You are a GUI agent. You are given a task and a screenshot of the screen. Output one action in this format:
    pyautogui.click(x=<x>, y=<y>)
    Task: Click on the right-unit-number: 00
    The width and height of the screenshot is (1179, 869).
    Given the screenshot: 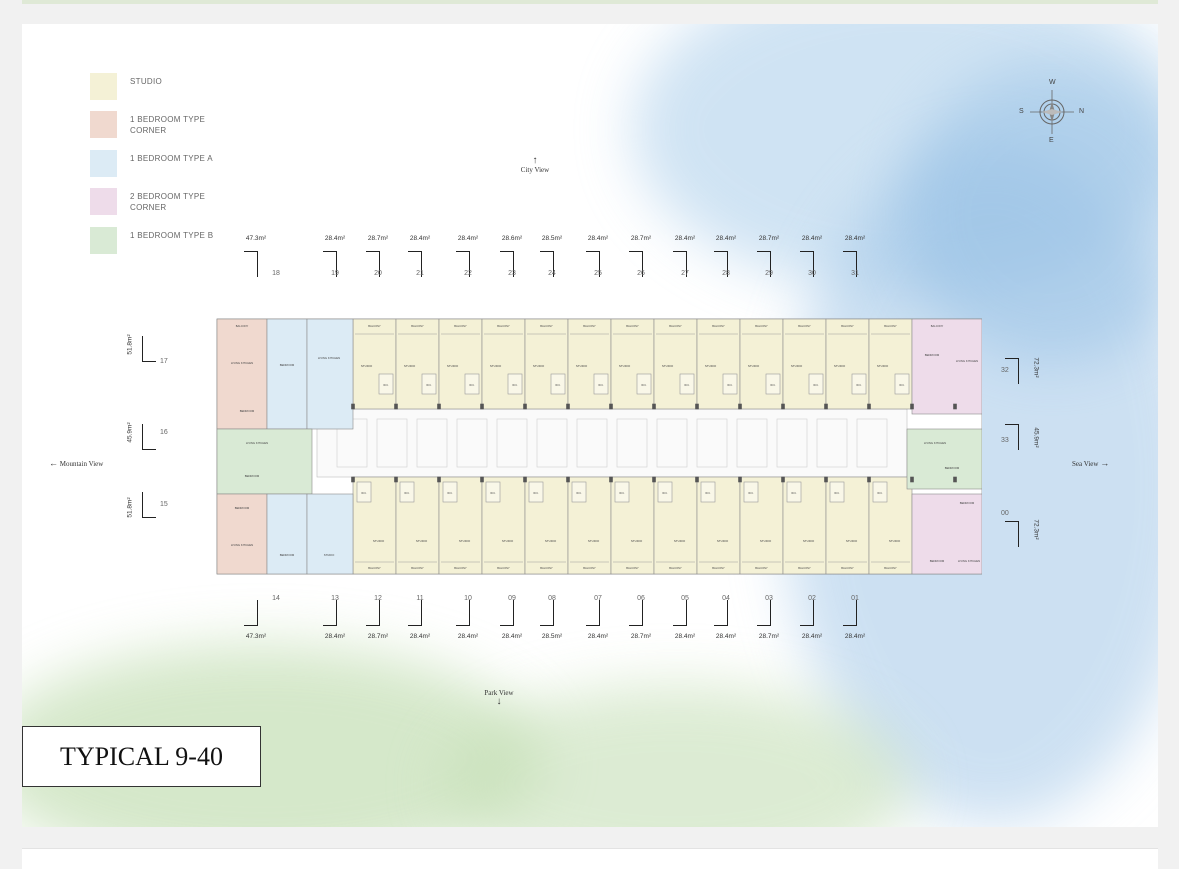 What is the action you would take?
    pyautogui.click(x=1005, y=513)
    